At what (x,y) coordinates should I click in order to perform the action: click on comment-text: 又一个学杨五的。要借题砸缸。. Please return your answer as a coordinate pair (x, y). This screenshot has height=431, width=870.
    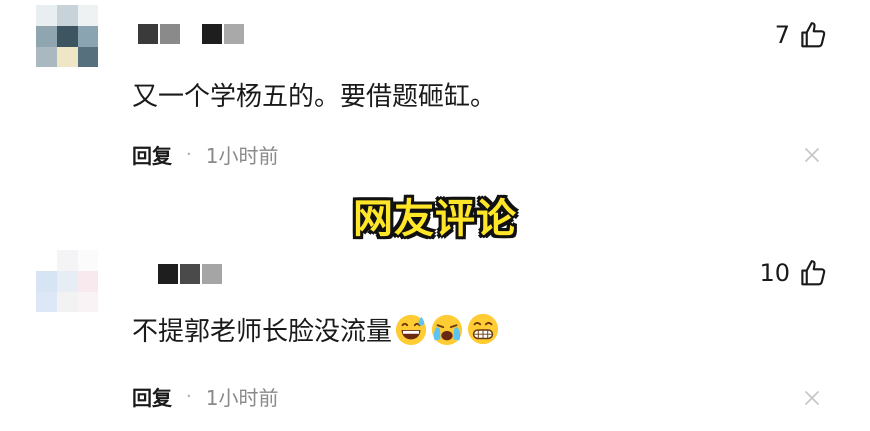
    Looking at the image, I should click on (314, 94).